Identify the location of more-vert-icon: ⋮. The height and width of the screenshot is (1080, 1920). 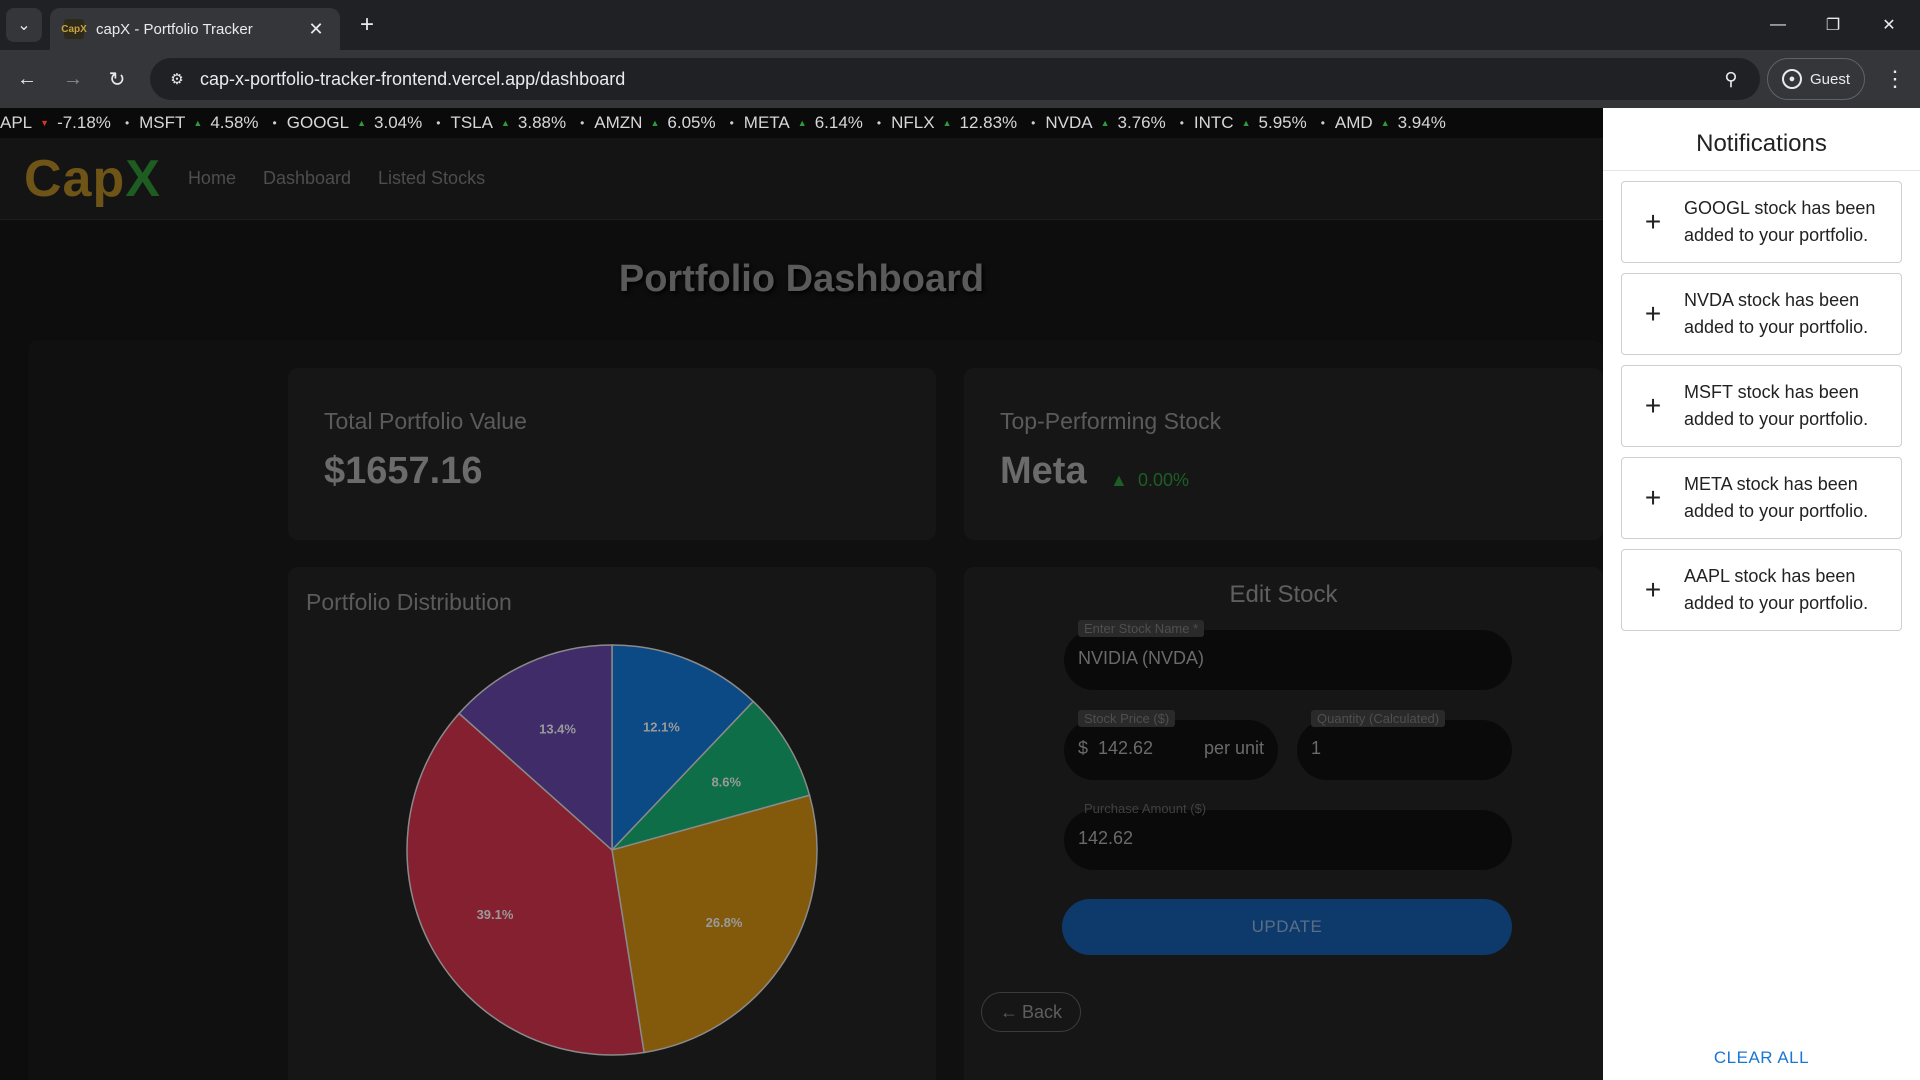
(1895, 78).